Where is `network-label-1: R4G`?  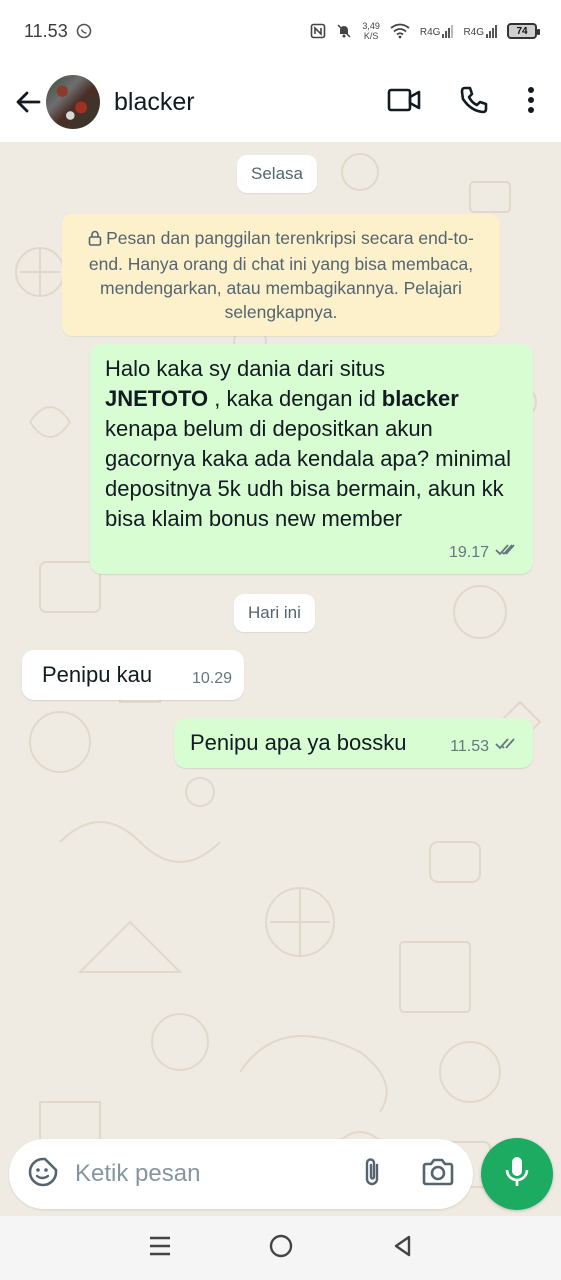
network-label-1: R4G is located at coordinates (430, 32).